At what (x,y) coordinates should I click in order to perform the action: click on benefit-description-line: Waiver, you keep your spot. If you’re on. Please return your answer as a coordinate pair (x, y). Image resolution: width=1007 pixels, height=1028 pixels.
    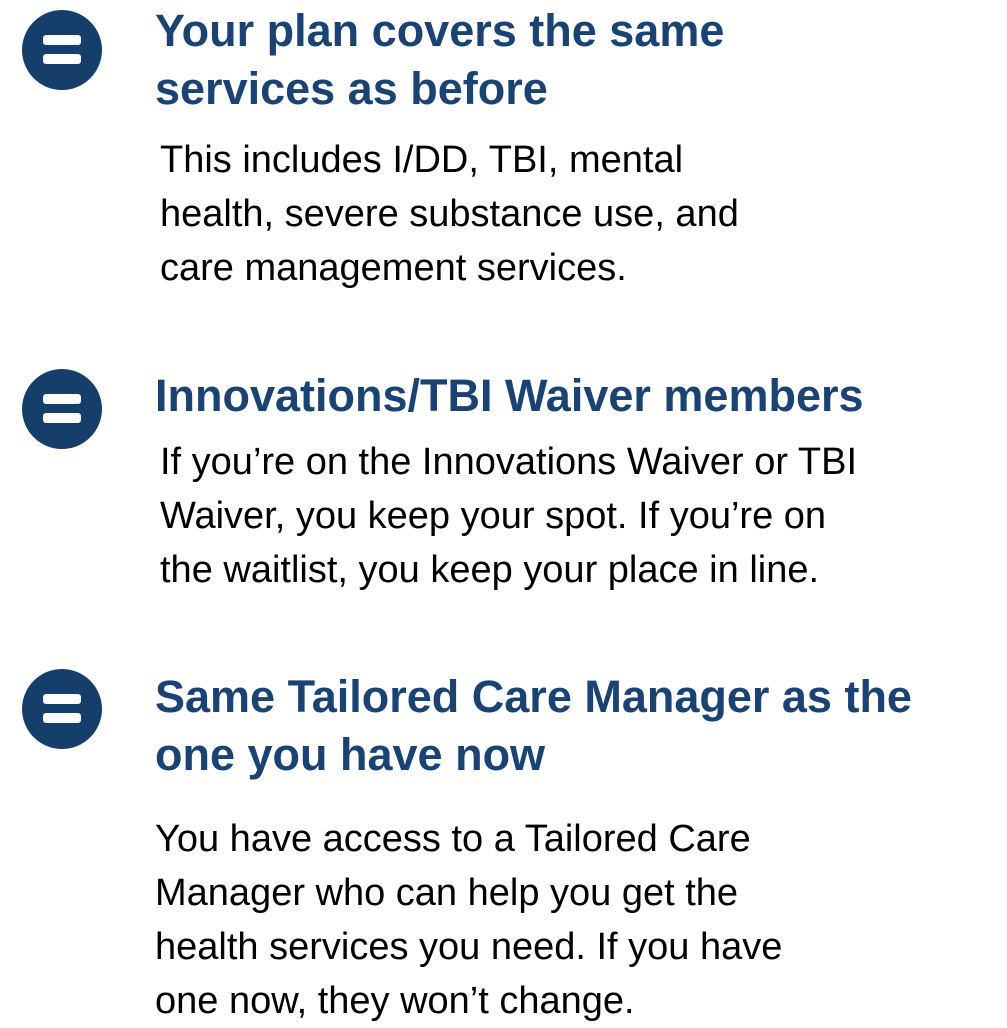
    Looking at the image, I should click on (493, 516).